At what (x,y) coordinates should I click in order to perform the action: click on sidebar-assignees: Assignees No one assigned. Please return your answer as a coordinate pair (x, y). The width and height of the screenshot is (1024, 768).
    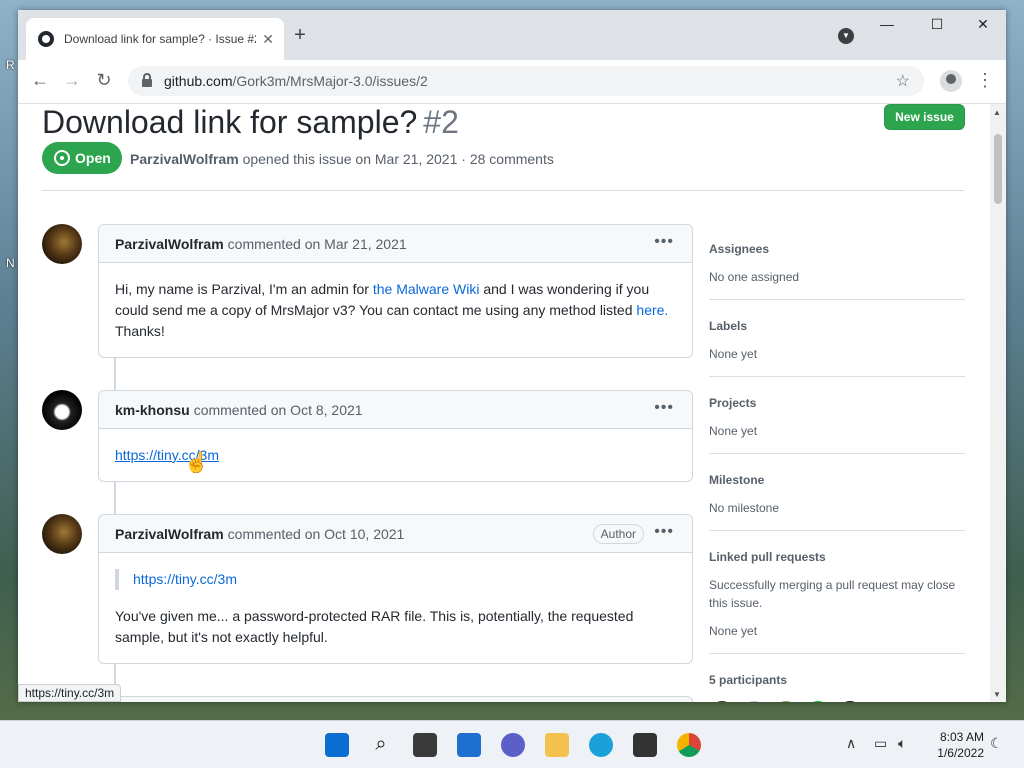
    Looking at the image, I should click on (837, 271).